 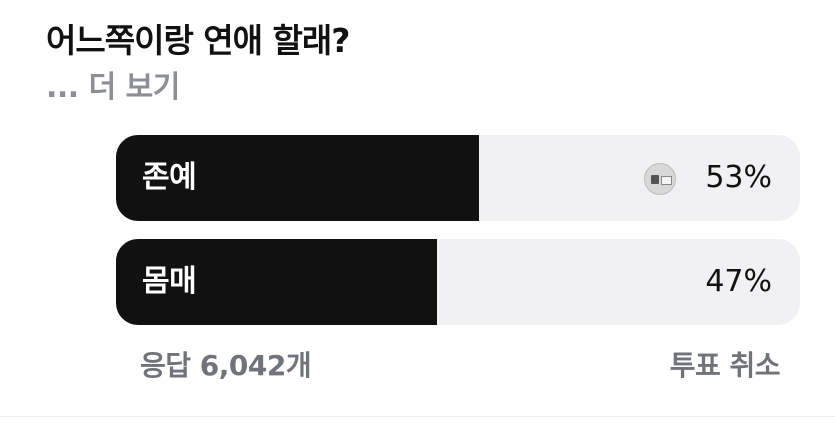 What do you see at coordinates (738, 177) in the screenshot?
I see `poll-option-1-percent: 53%` at bounding box center [738, 177].